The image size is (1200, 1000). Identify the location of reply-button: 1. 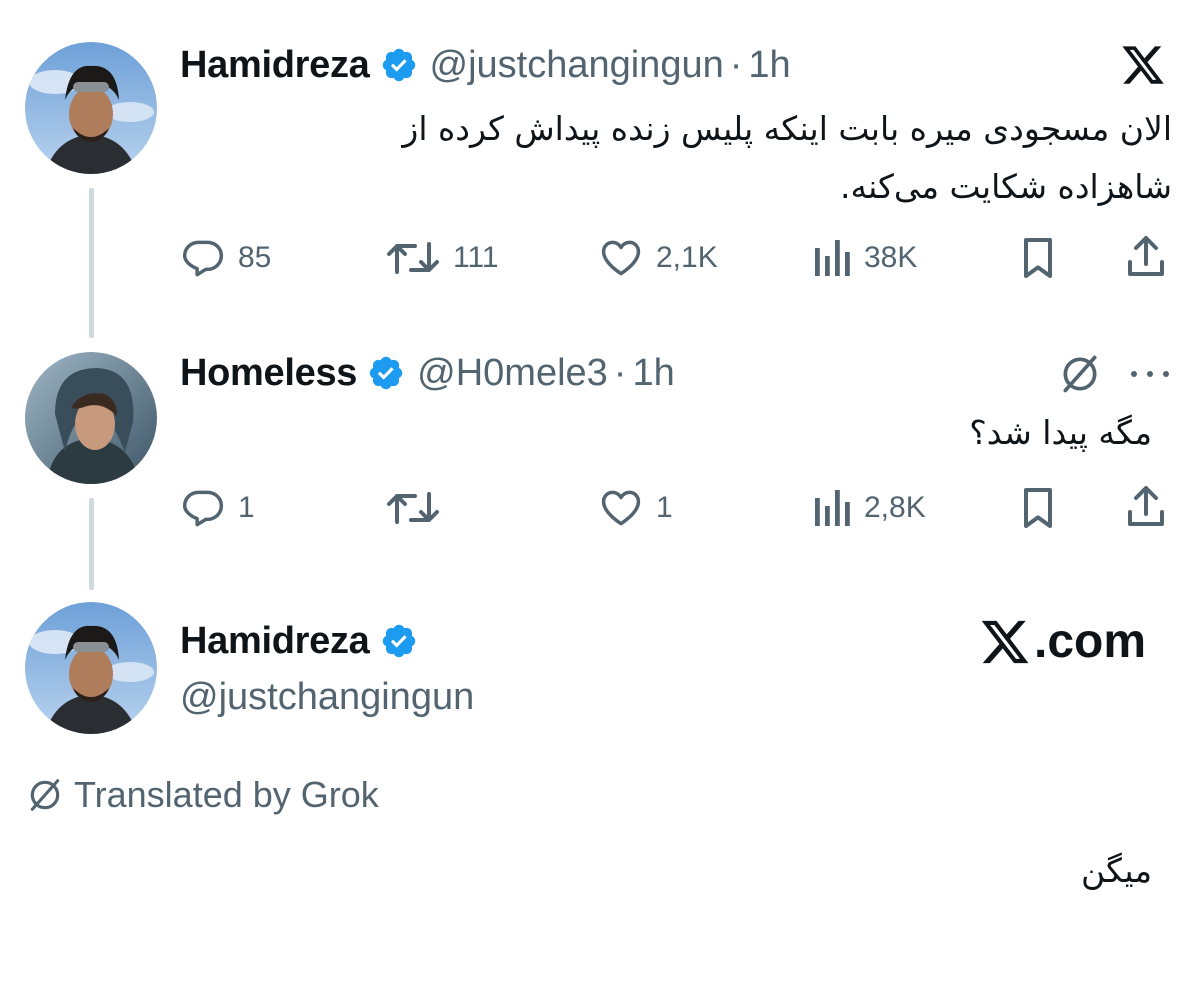
(217, 508).